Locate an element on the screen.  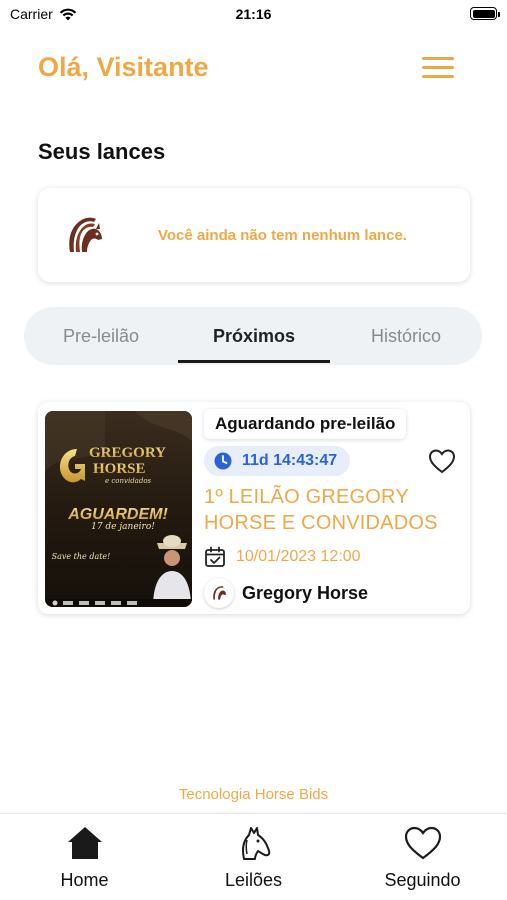
poster-brand-bottom: HORSE is located at coordinates (119, 469).